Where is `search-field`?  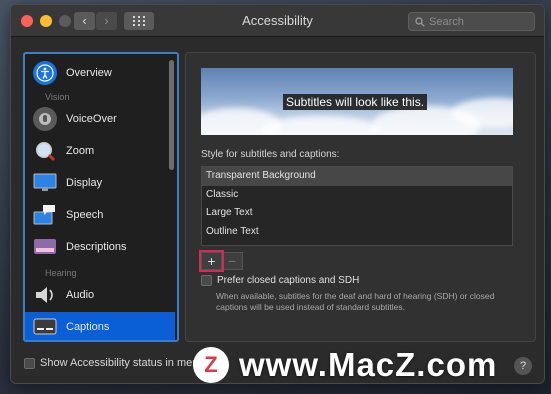
search-field is located at coordinates (471, 21).